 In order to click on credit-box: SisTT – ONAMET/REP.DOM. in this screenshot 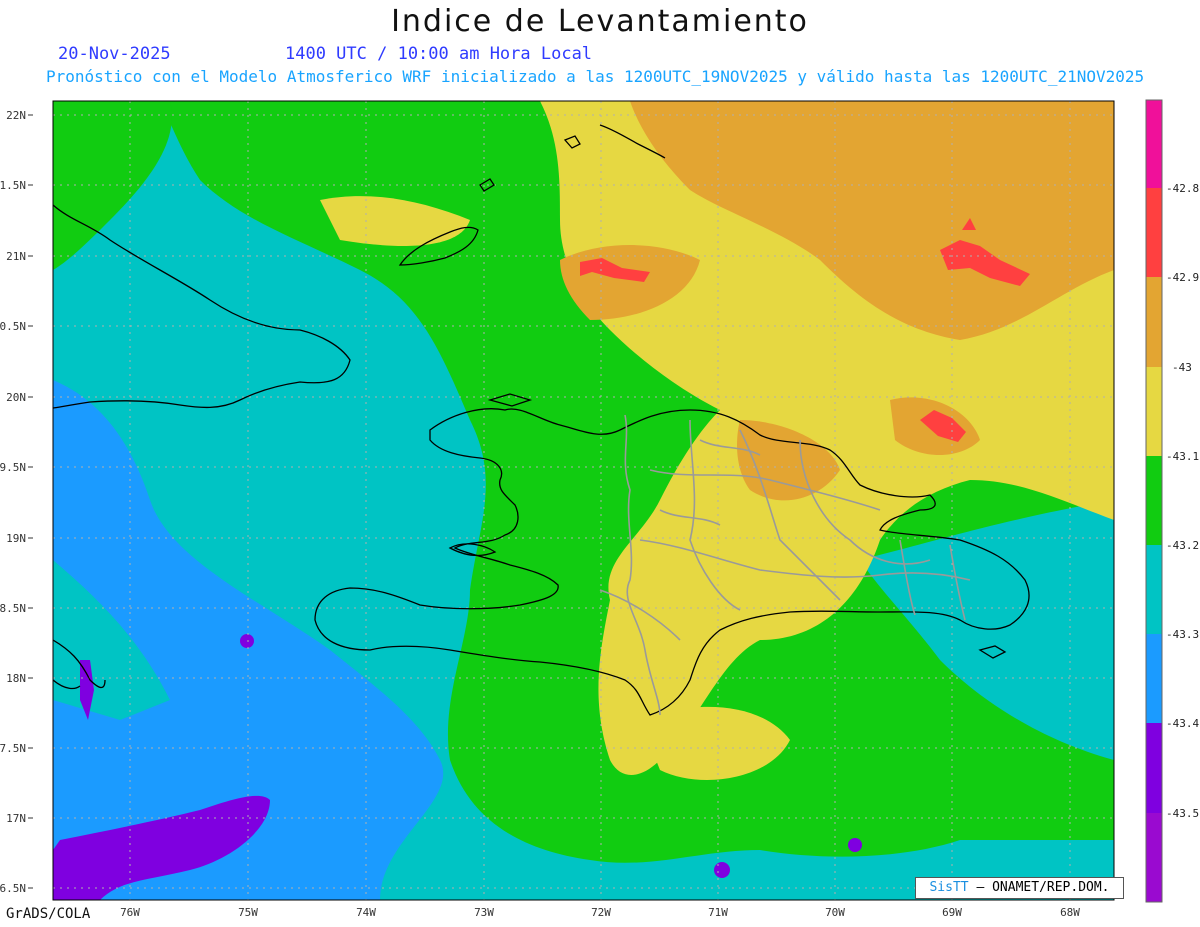, I will do `click(1019, 888)`.